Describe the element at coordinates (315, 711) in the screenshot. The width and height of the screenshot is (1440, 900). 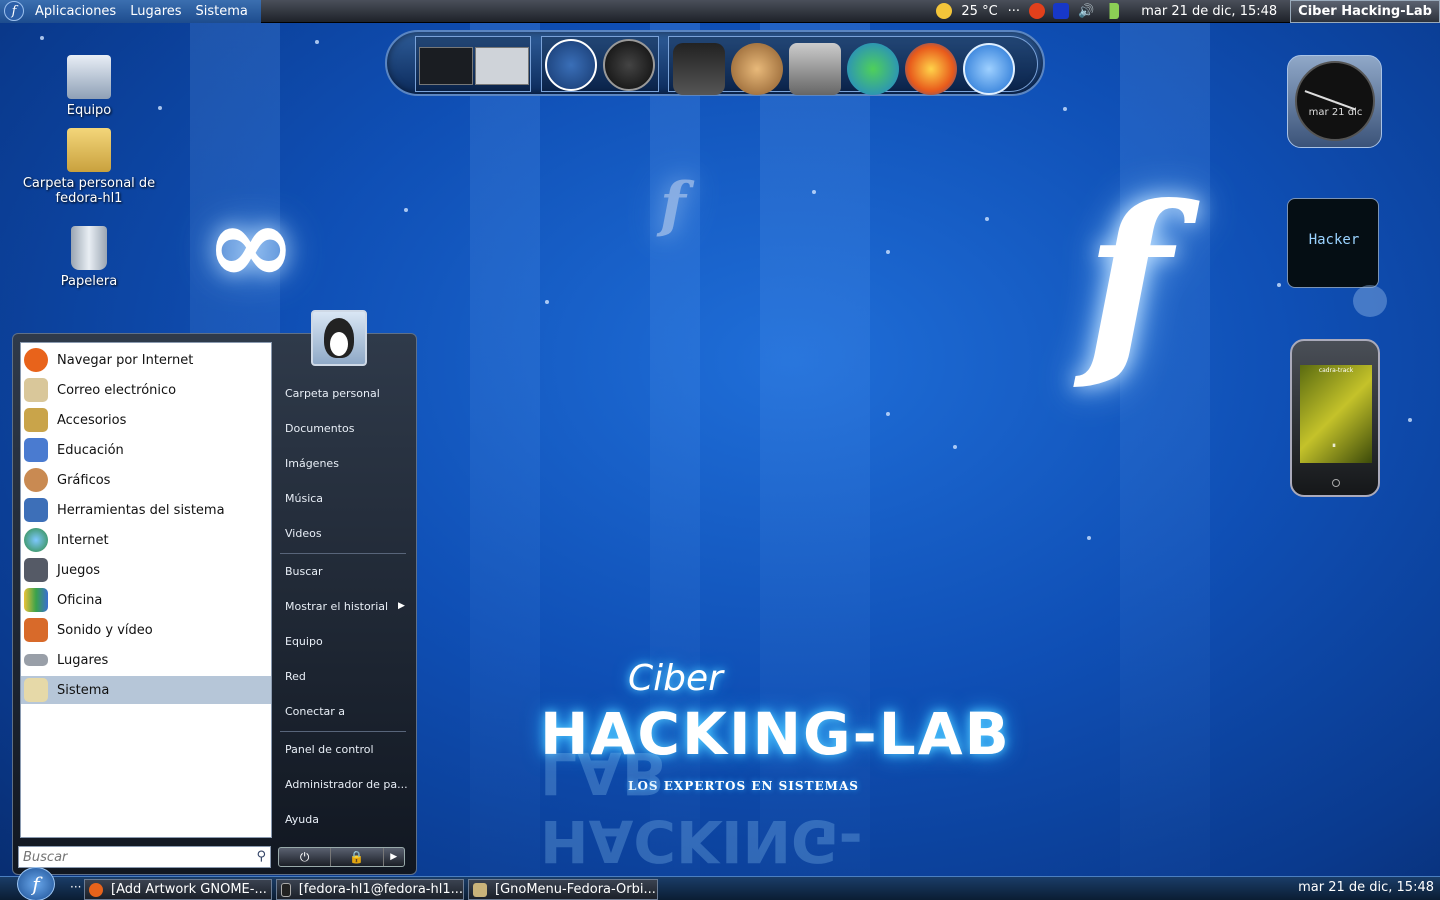
I see `place-conectar: Conectar a` at that location.